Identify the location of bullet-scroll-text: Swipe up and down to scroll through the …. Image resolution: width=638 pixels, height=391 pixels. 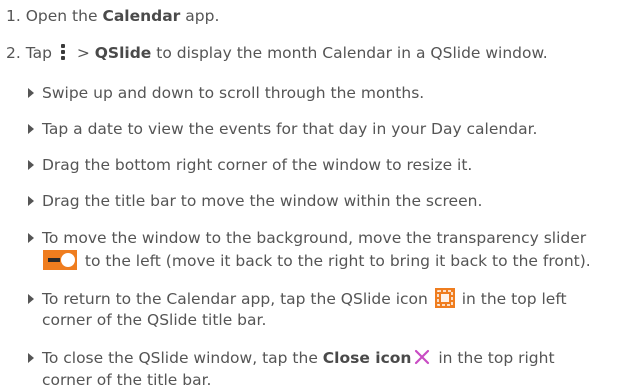
(233, 93).